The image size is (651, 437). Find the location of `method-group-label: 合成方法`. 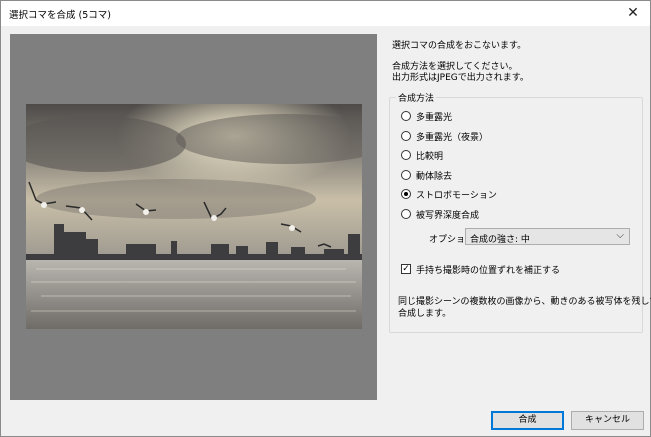

method-group-label: 合成方法 is located at coordinates (416, 97).